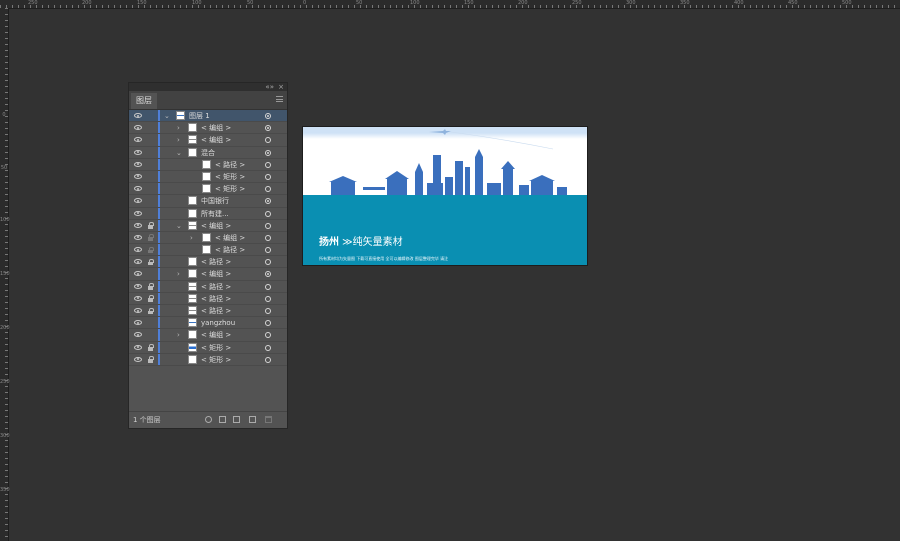 This screenshot has height=541, width=900. I want to click on panel-titlebar: «» ×, so click(208, 87).